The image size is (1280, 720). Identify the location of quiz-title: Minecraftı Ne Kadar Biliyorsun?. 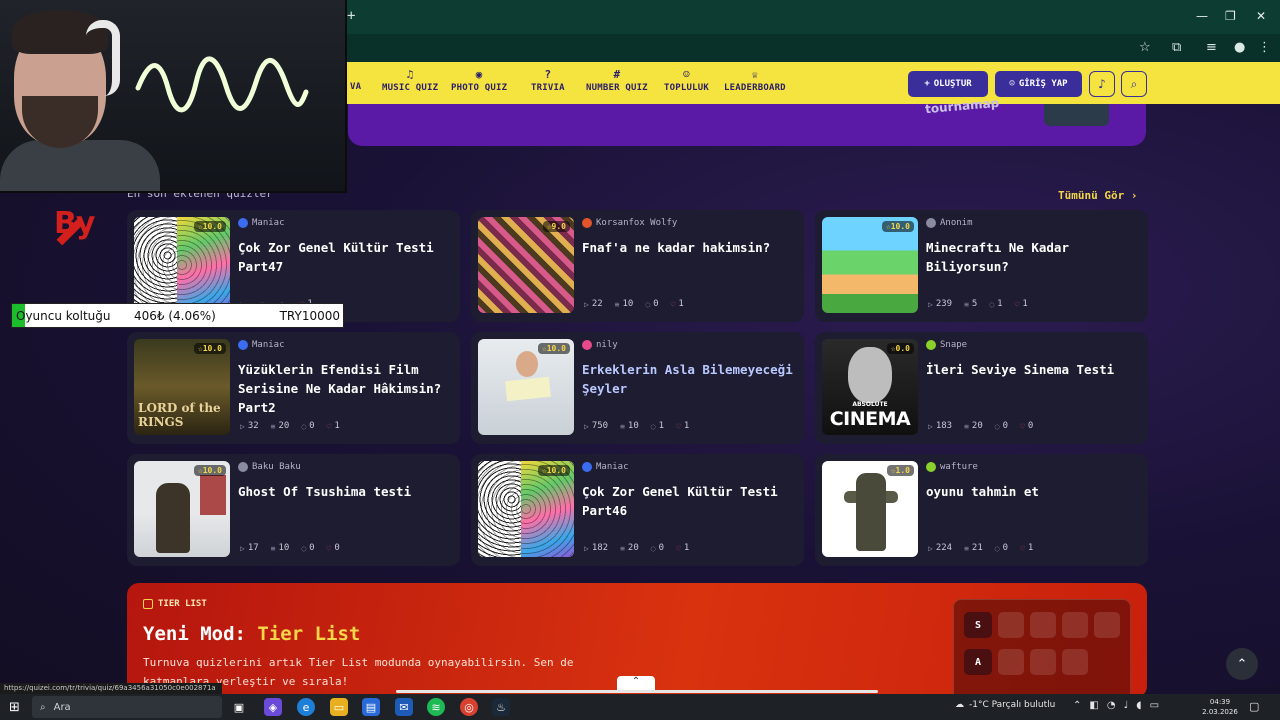
(1033, 257).